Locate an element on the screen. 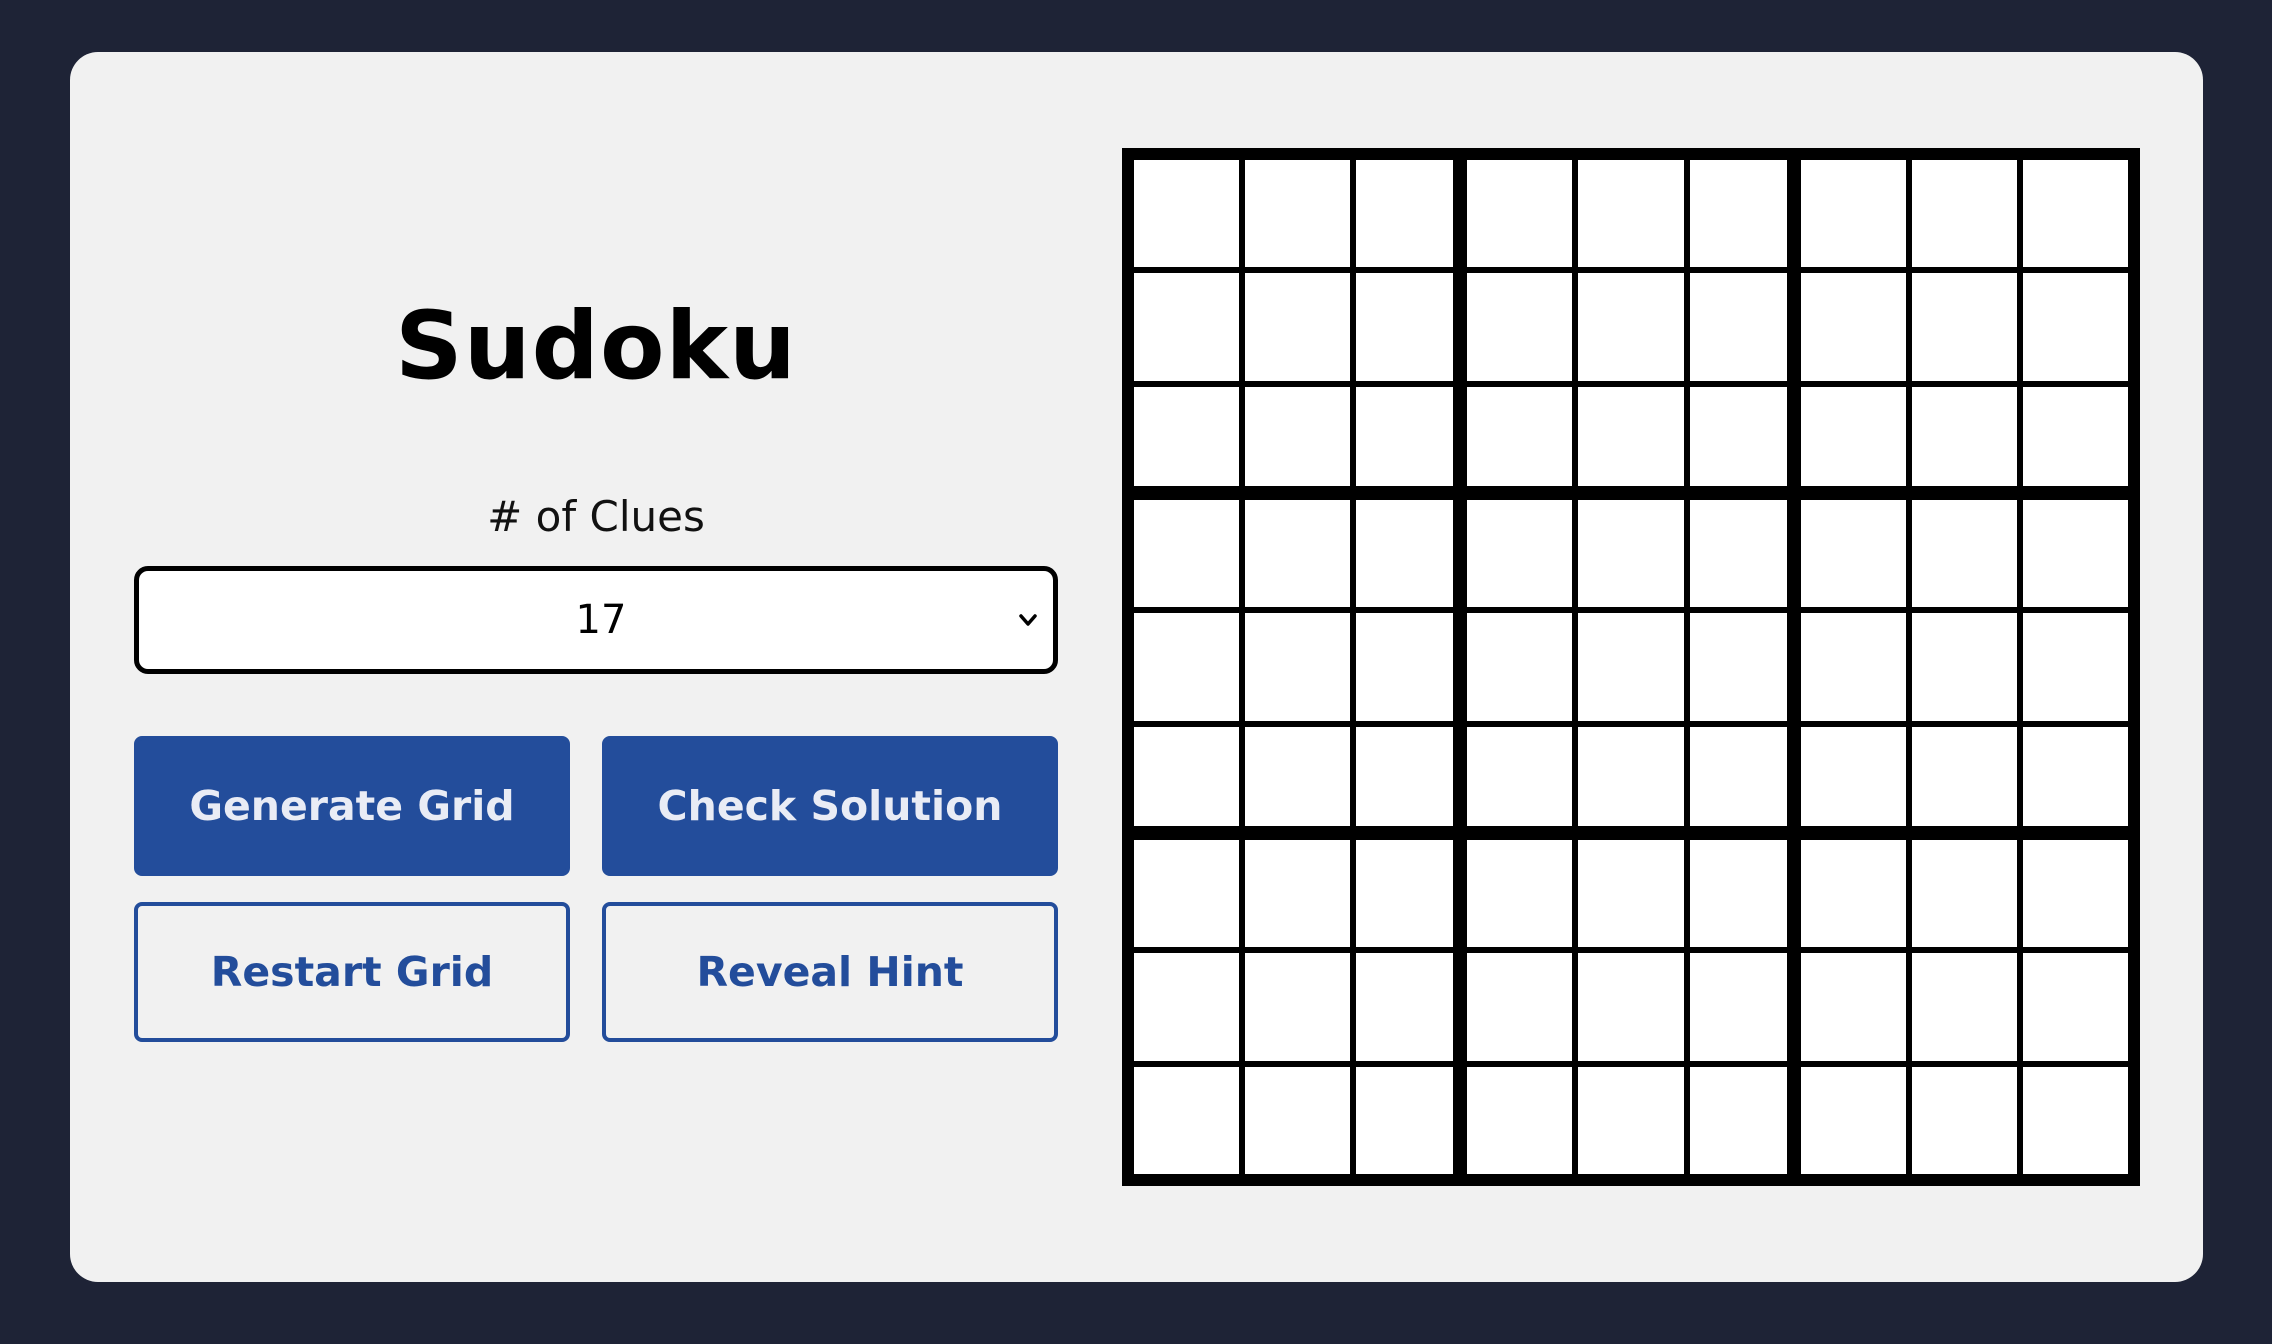 The image size is (2272, 1344). chevron-down-icon is located at coordinates (1028, 620).